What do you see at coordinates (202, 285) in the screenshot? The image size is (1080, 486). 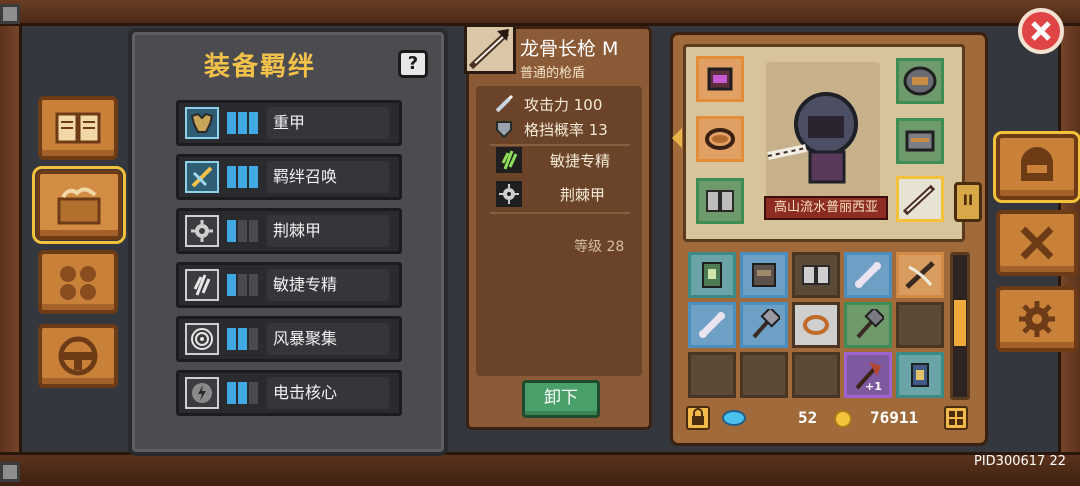 I see `agility-icon` at bounding box center [202, 285].